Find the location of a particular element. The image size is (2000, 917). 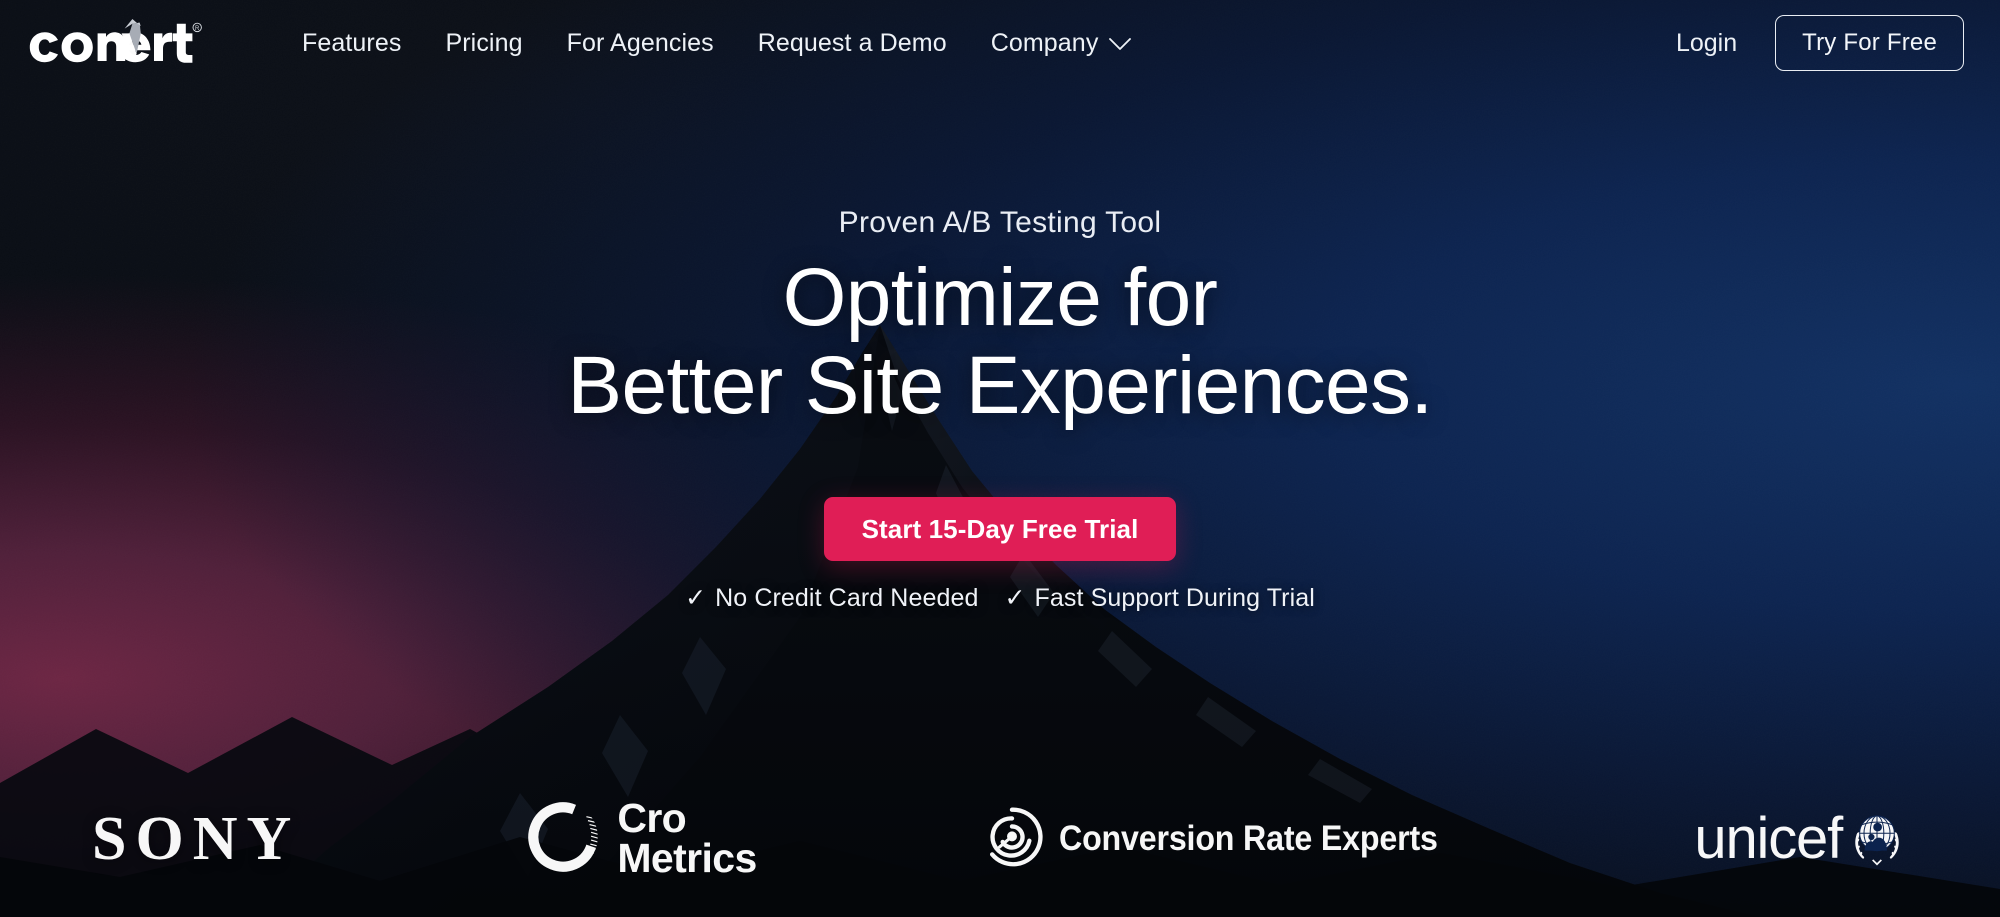

logo-sony-text: SONY is located at coordinates (196, 839).